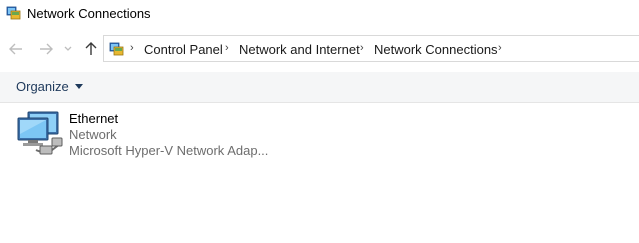 This screenshot has height=243, width=639. Describe the element at coordinates (42, 86) in the screenshot. I see `organize-label: Organize` at that location.